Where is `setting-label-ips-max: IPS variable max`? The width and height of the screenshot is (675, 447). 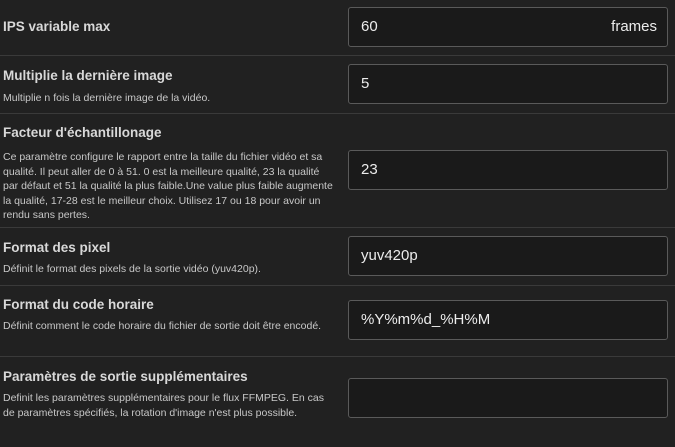
setting-label-ips-max: IPS variable max is located at coordinates (168, 26).